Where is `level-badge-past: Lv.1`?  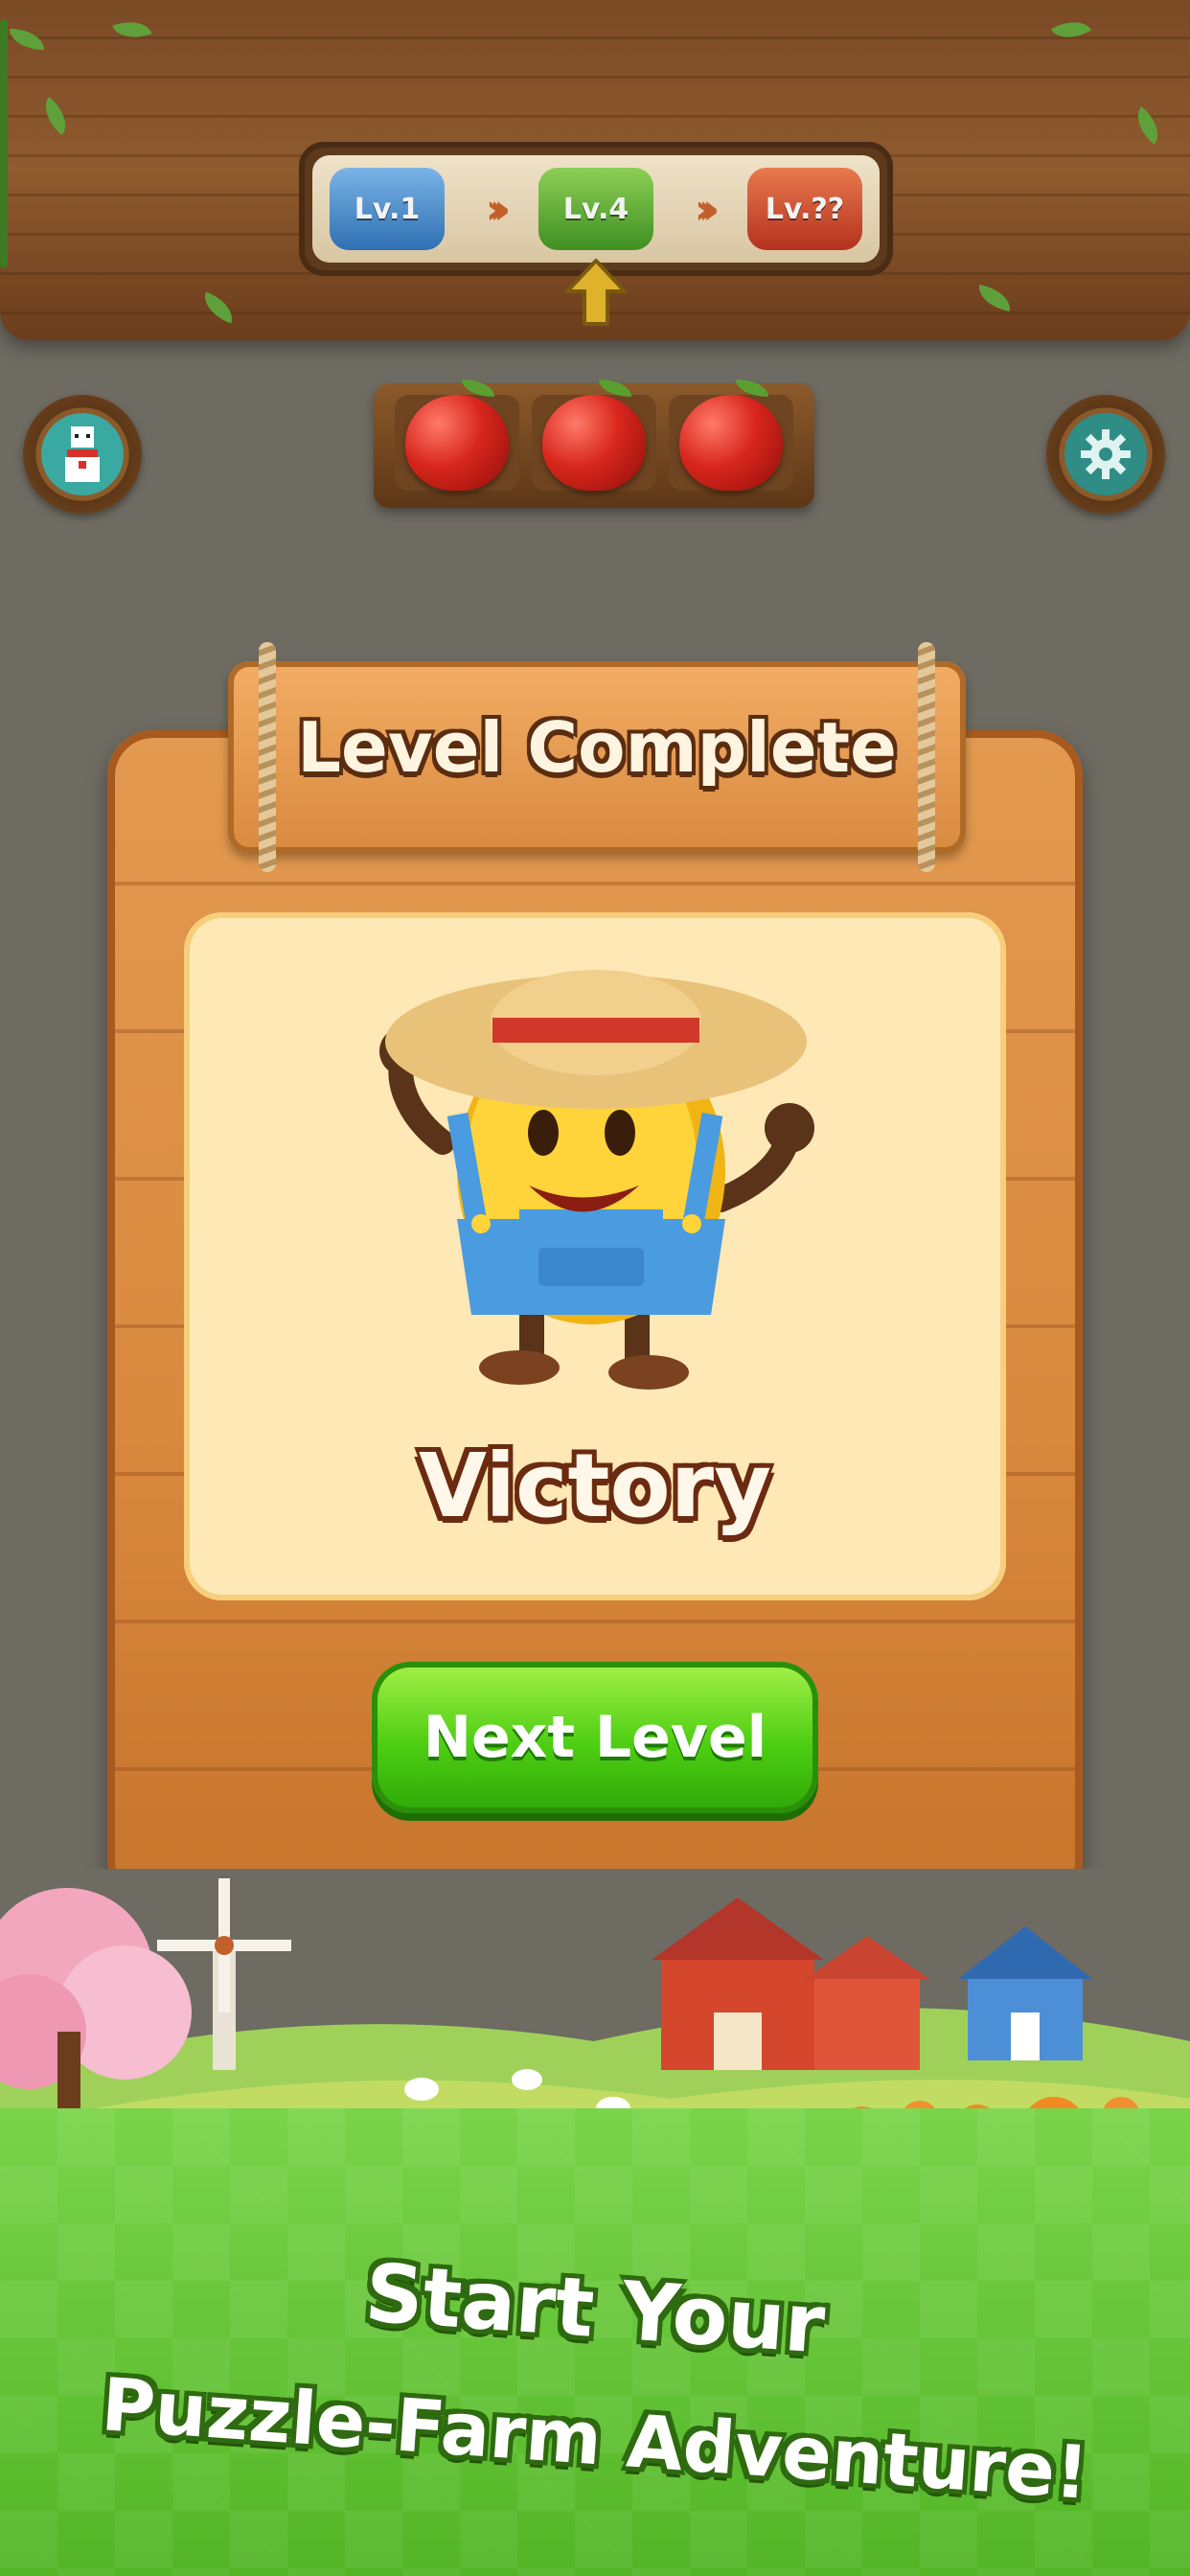 level-badge-past: Lv.1 is located at coordinates (388, 209).